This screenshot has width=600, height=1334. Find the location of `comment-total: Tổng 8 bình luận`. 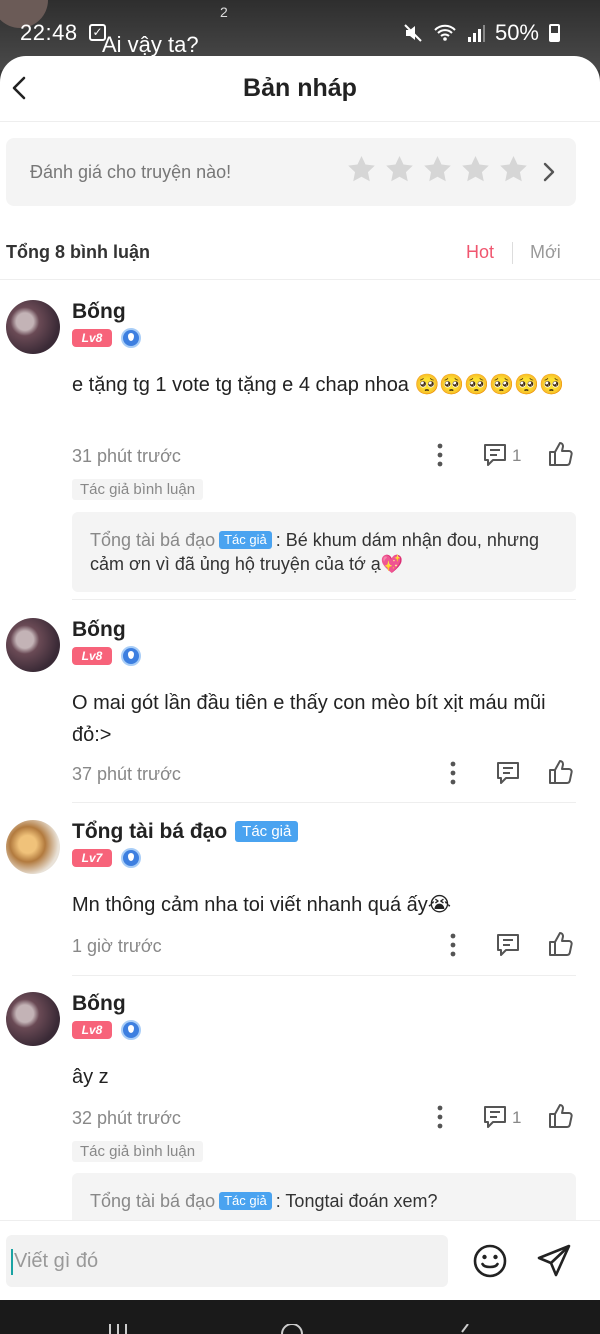

comment-total: Tổng 8 bình luận is located at coordinates (78, 252).